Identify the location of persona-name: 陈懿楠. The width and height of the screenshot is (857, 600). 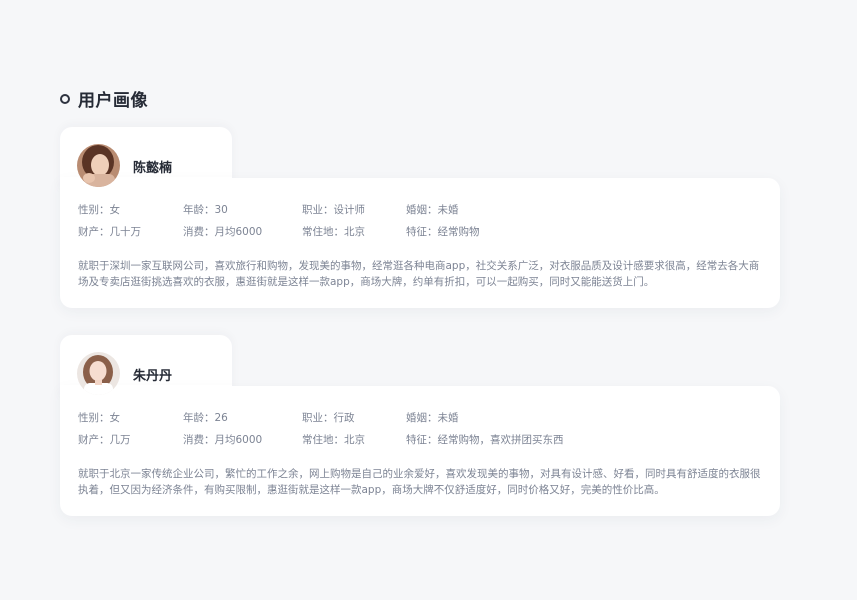
(153, 168).